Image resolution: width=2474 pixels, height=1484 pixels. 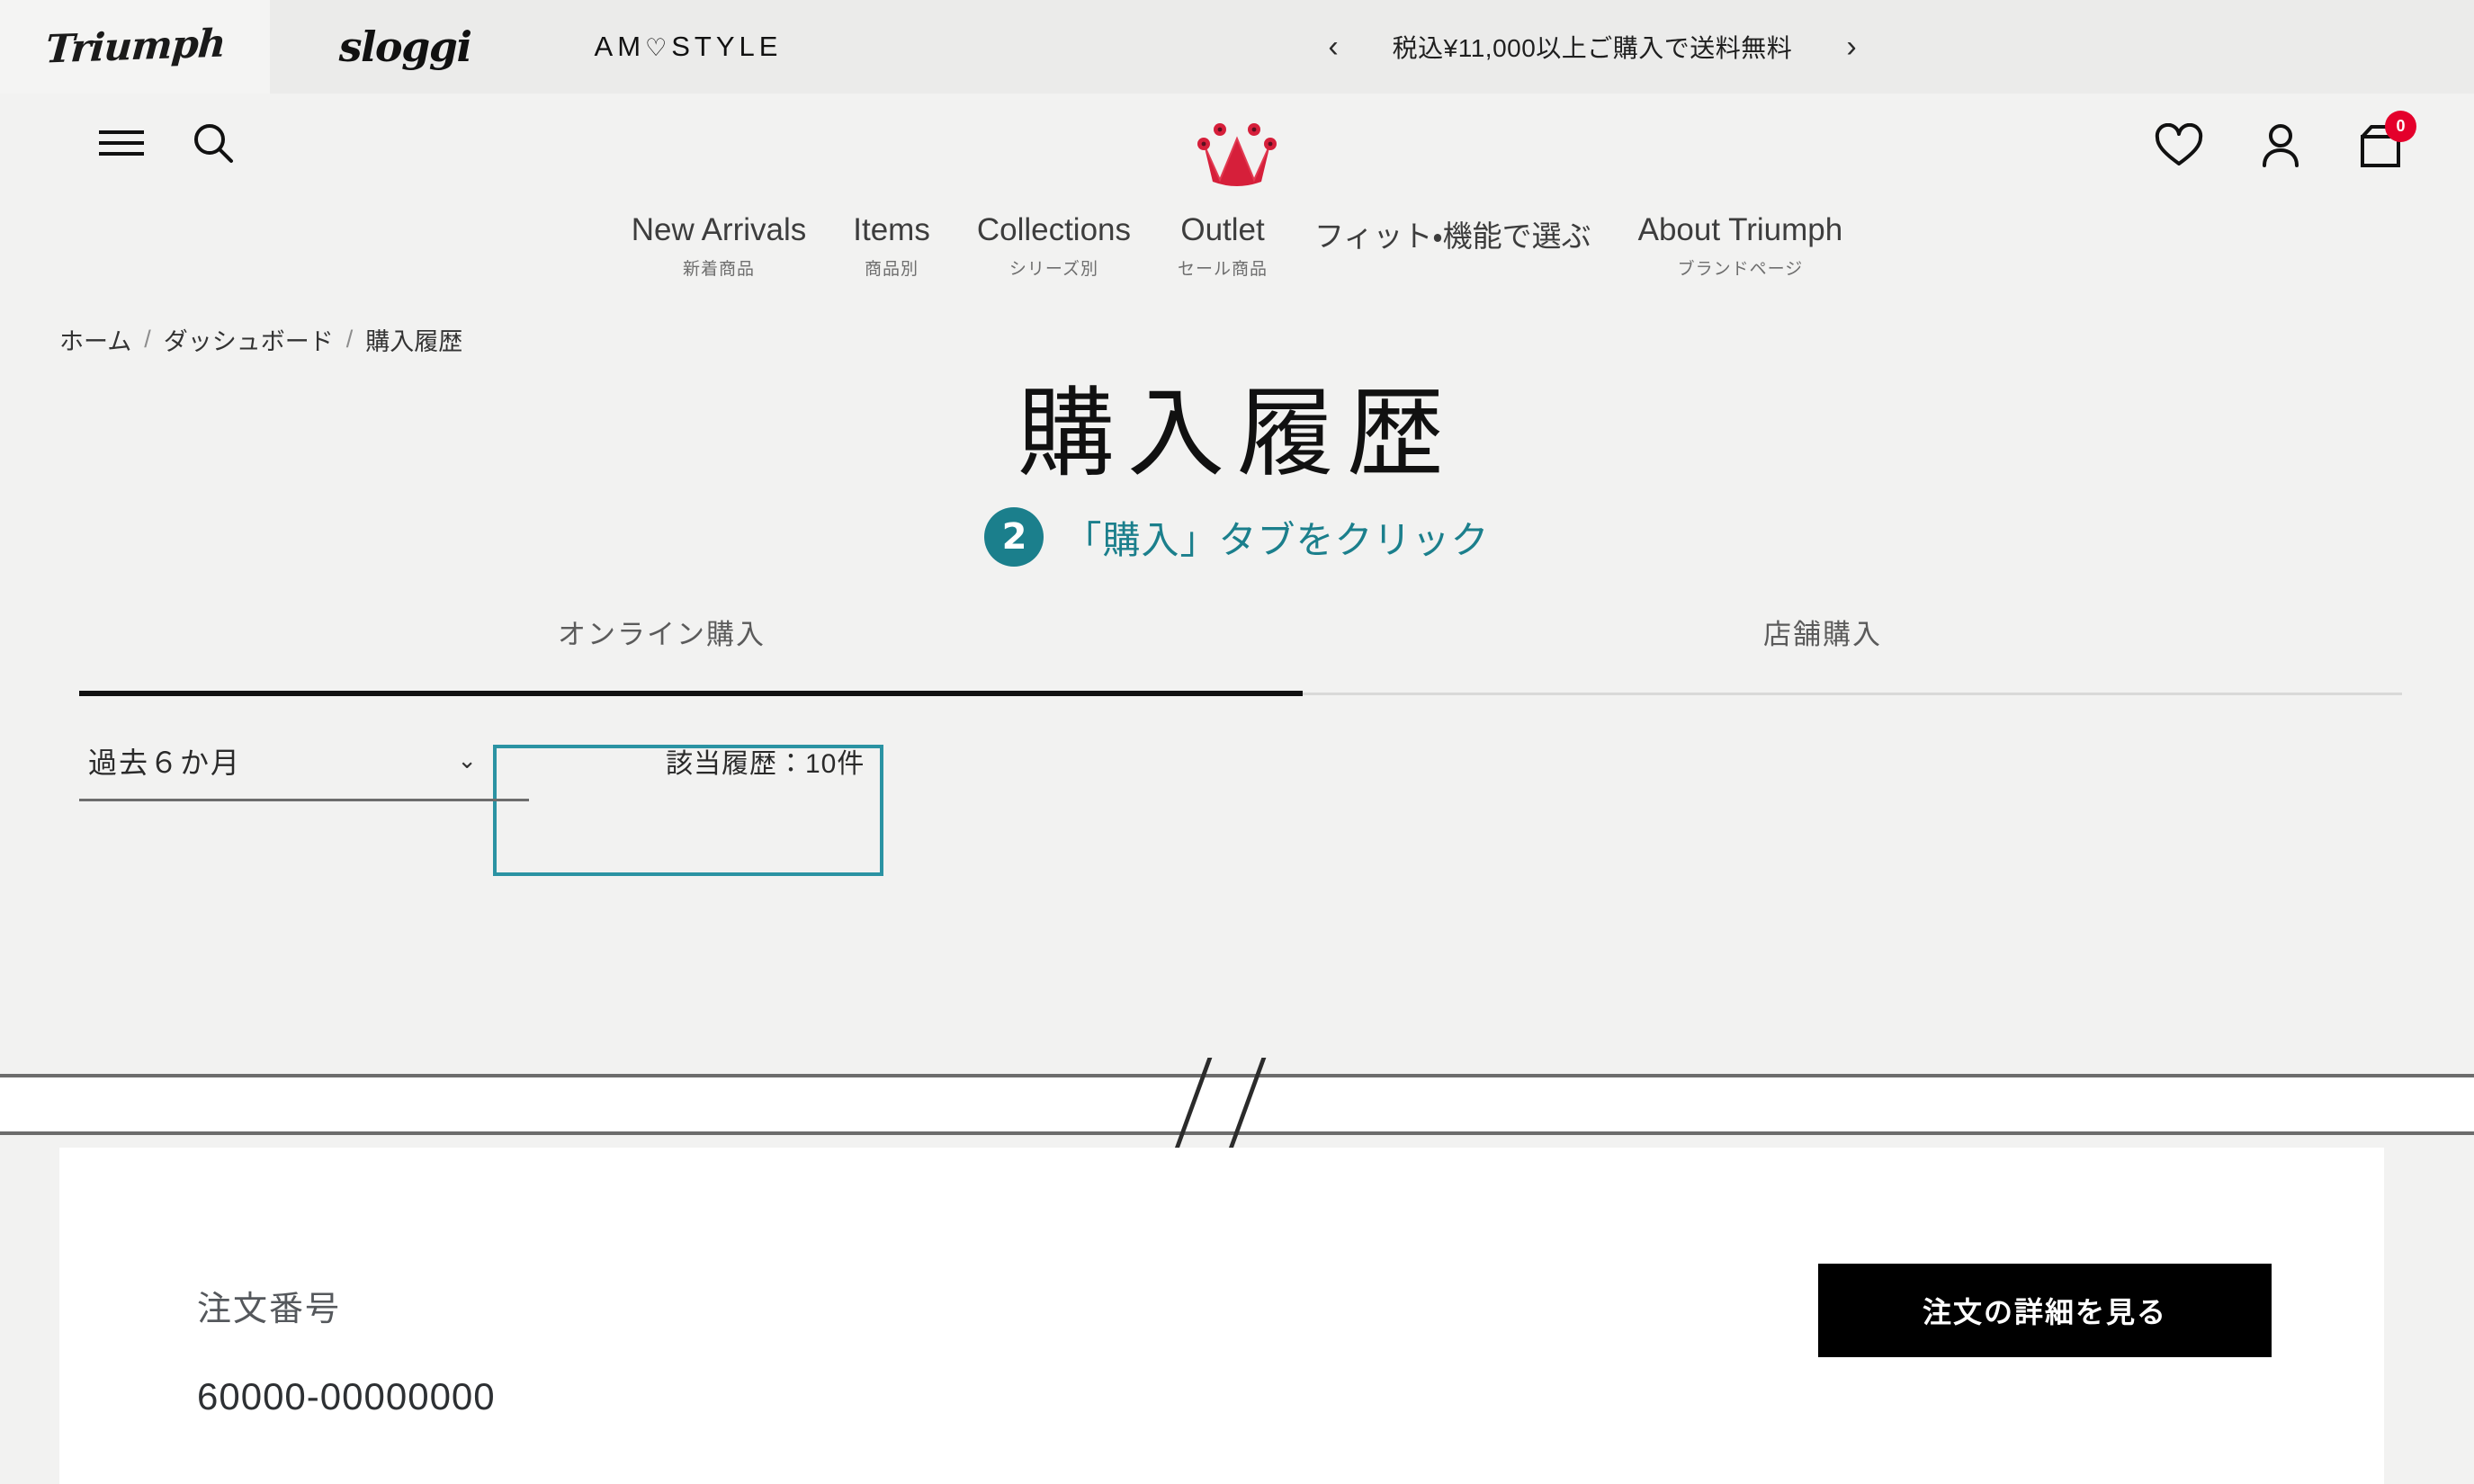 What do you see at coordinates (467, 761) in the screenshot?
I see `chevron-down-icon: ⌄` at bounding box center [467, 761].